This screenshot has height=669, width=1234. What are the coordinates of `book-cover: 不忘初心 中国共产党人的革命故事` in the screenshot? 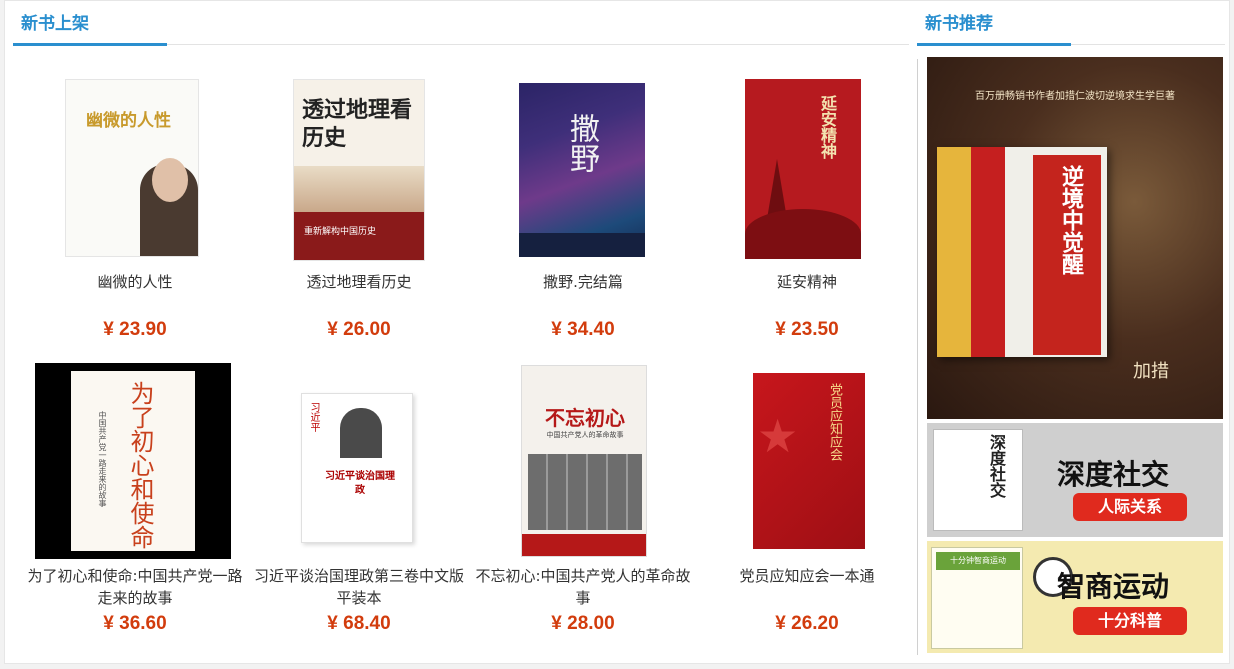 It's located at (584, 461).